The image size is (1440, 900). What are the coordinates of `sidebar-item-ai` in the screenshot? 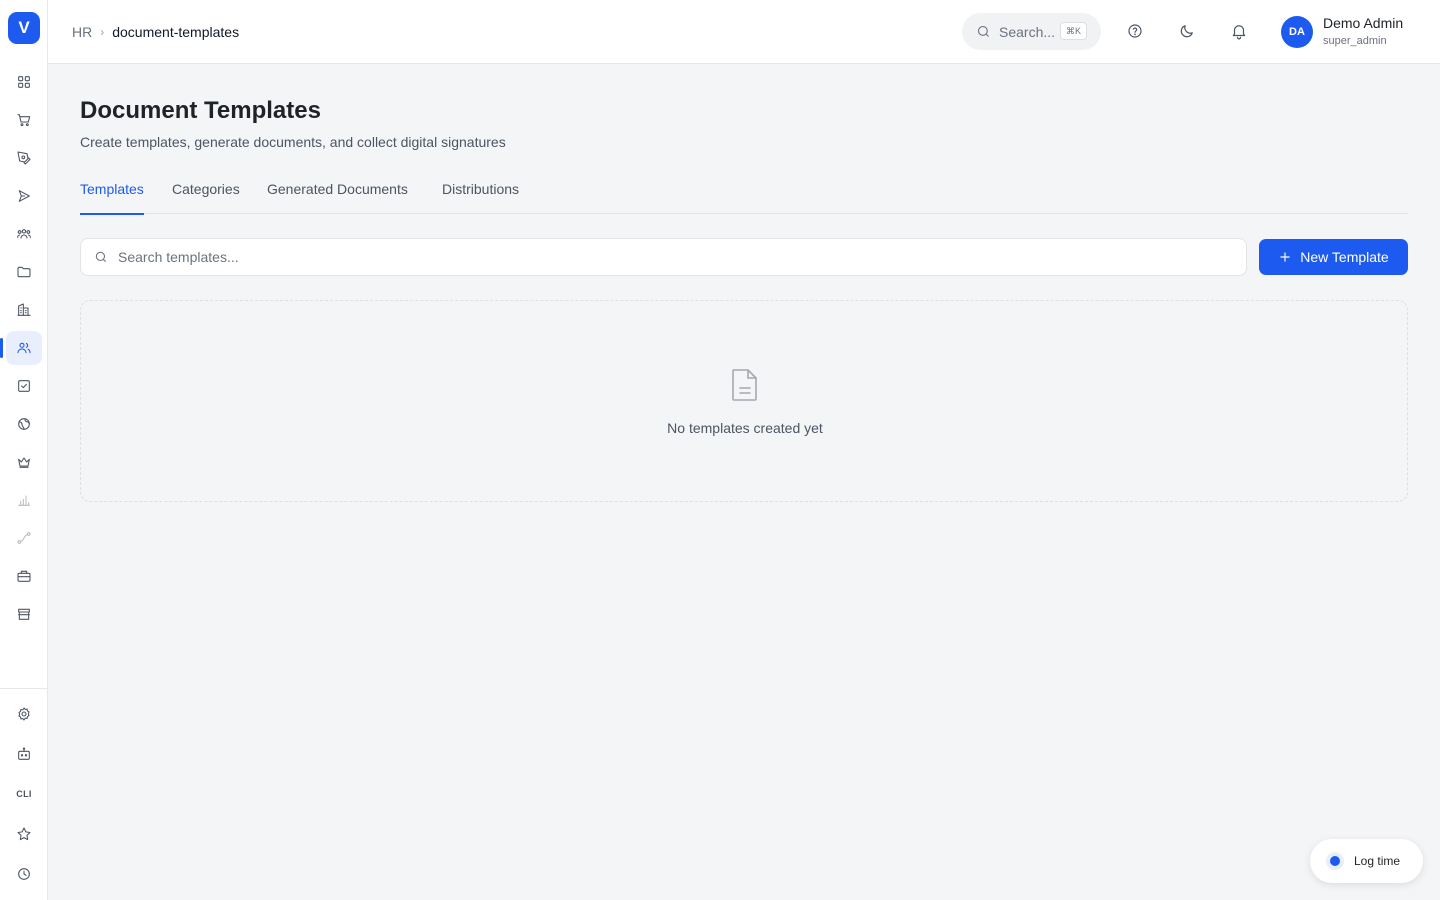 It's located at (24, 754).